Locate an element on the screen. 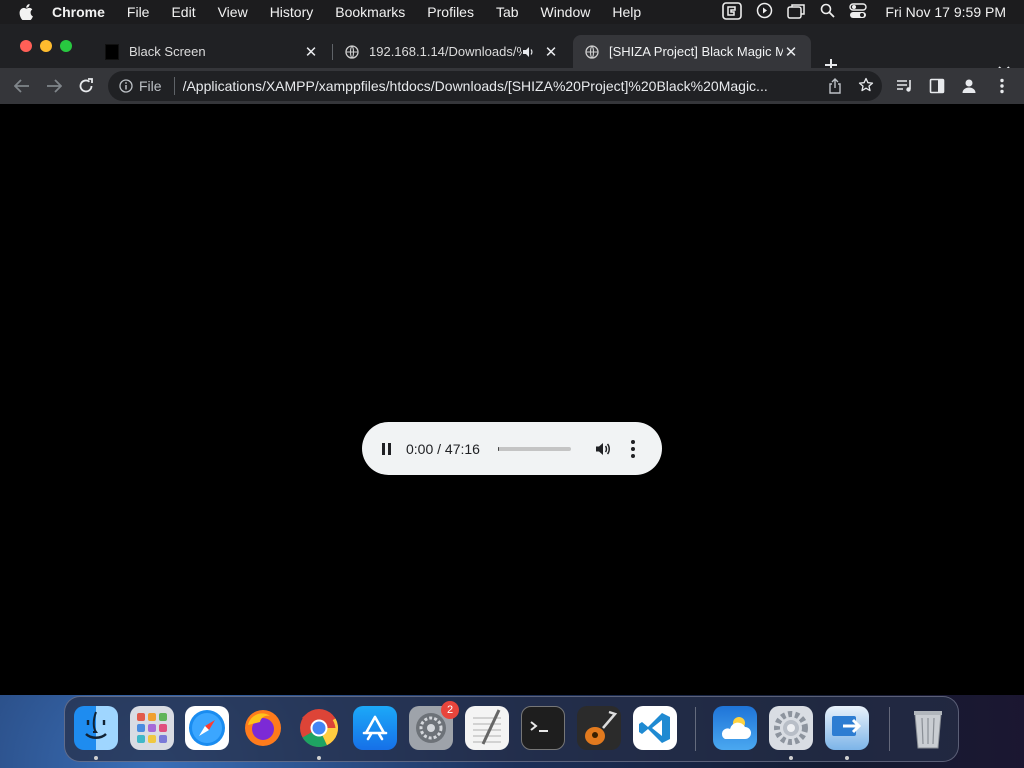  info-icon is located at coordinates (126, 86).